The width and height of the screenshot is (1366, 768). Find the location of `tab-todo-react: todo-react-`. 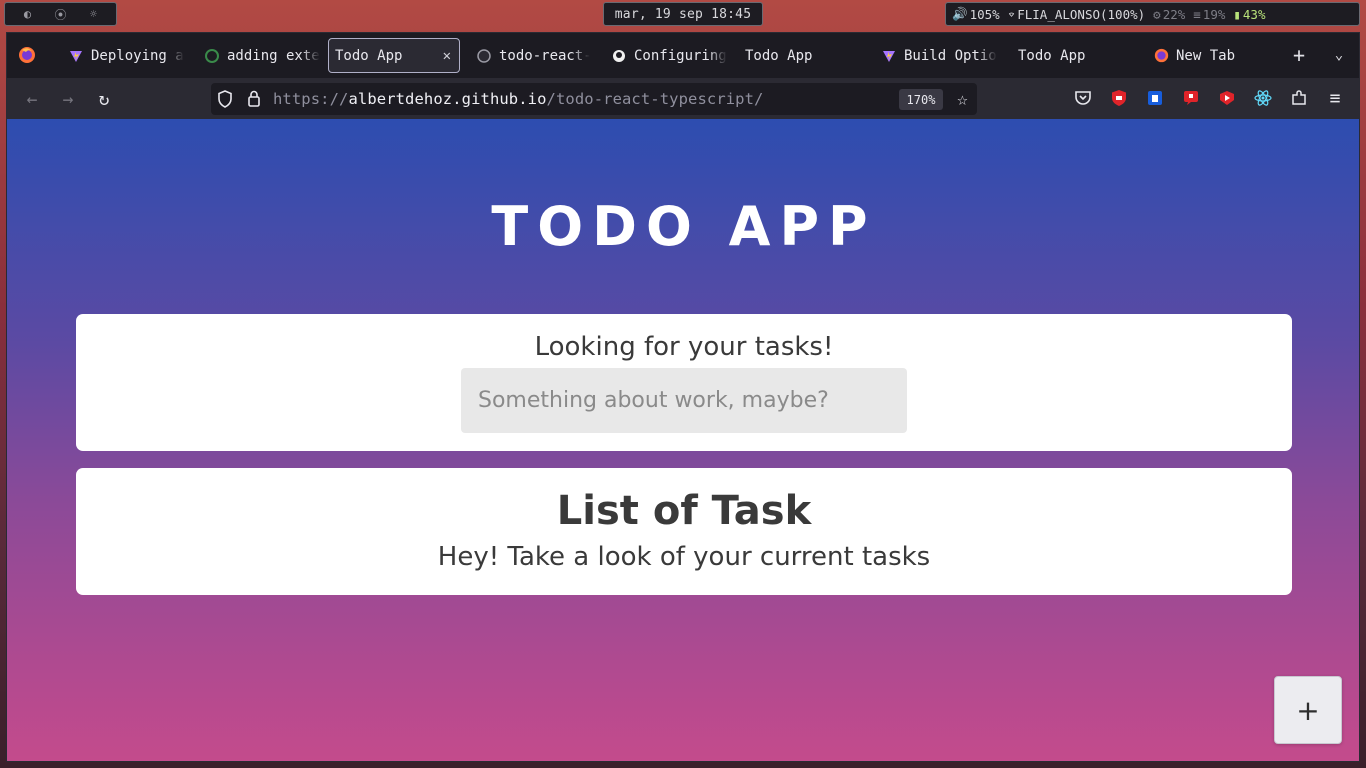

tab-todo-react: todo-react- is located at coordinates (530, 55).